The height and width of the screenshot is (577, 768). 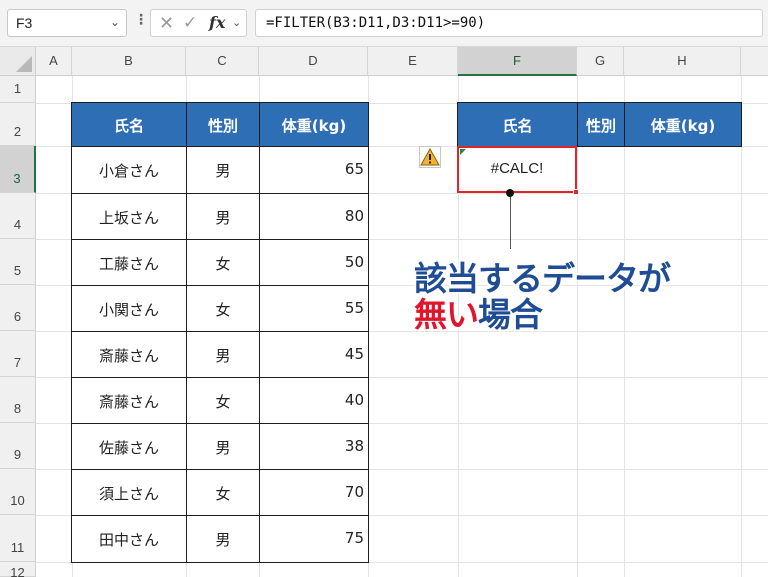 What do you see at coordinates (754, 61) in the screenshot?
I see `column-header-next` at bounding box center [754, 61].